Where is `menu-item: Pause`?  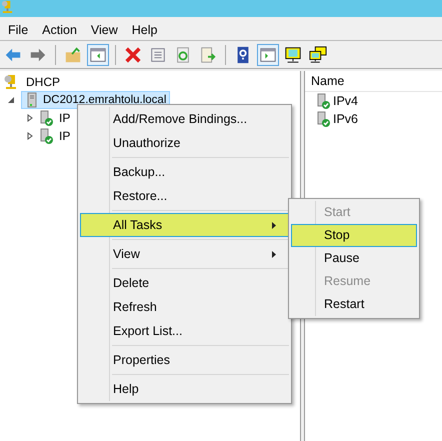
menu-item: Pause is located at coordinates (354, 258).